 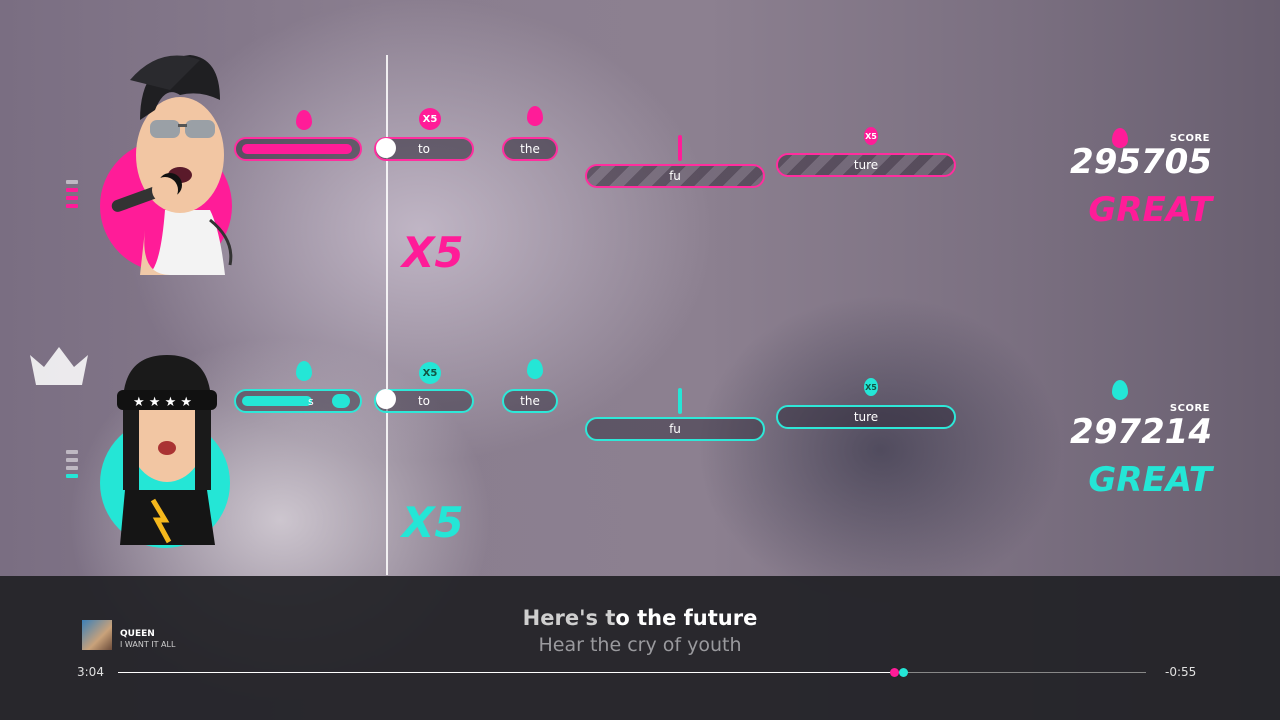 I want to click on player1-rating: GREAT, so click(x=1150, y=210).